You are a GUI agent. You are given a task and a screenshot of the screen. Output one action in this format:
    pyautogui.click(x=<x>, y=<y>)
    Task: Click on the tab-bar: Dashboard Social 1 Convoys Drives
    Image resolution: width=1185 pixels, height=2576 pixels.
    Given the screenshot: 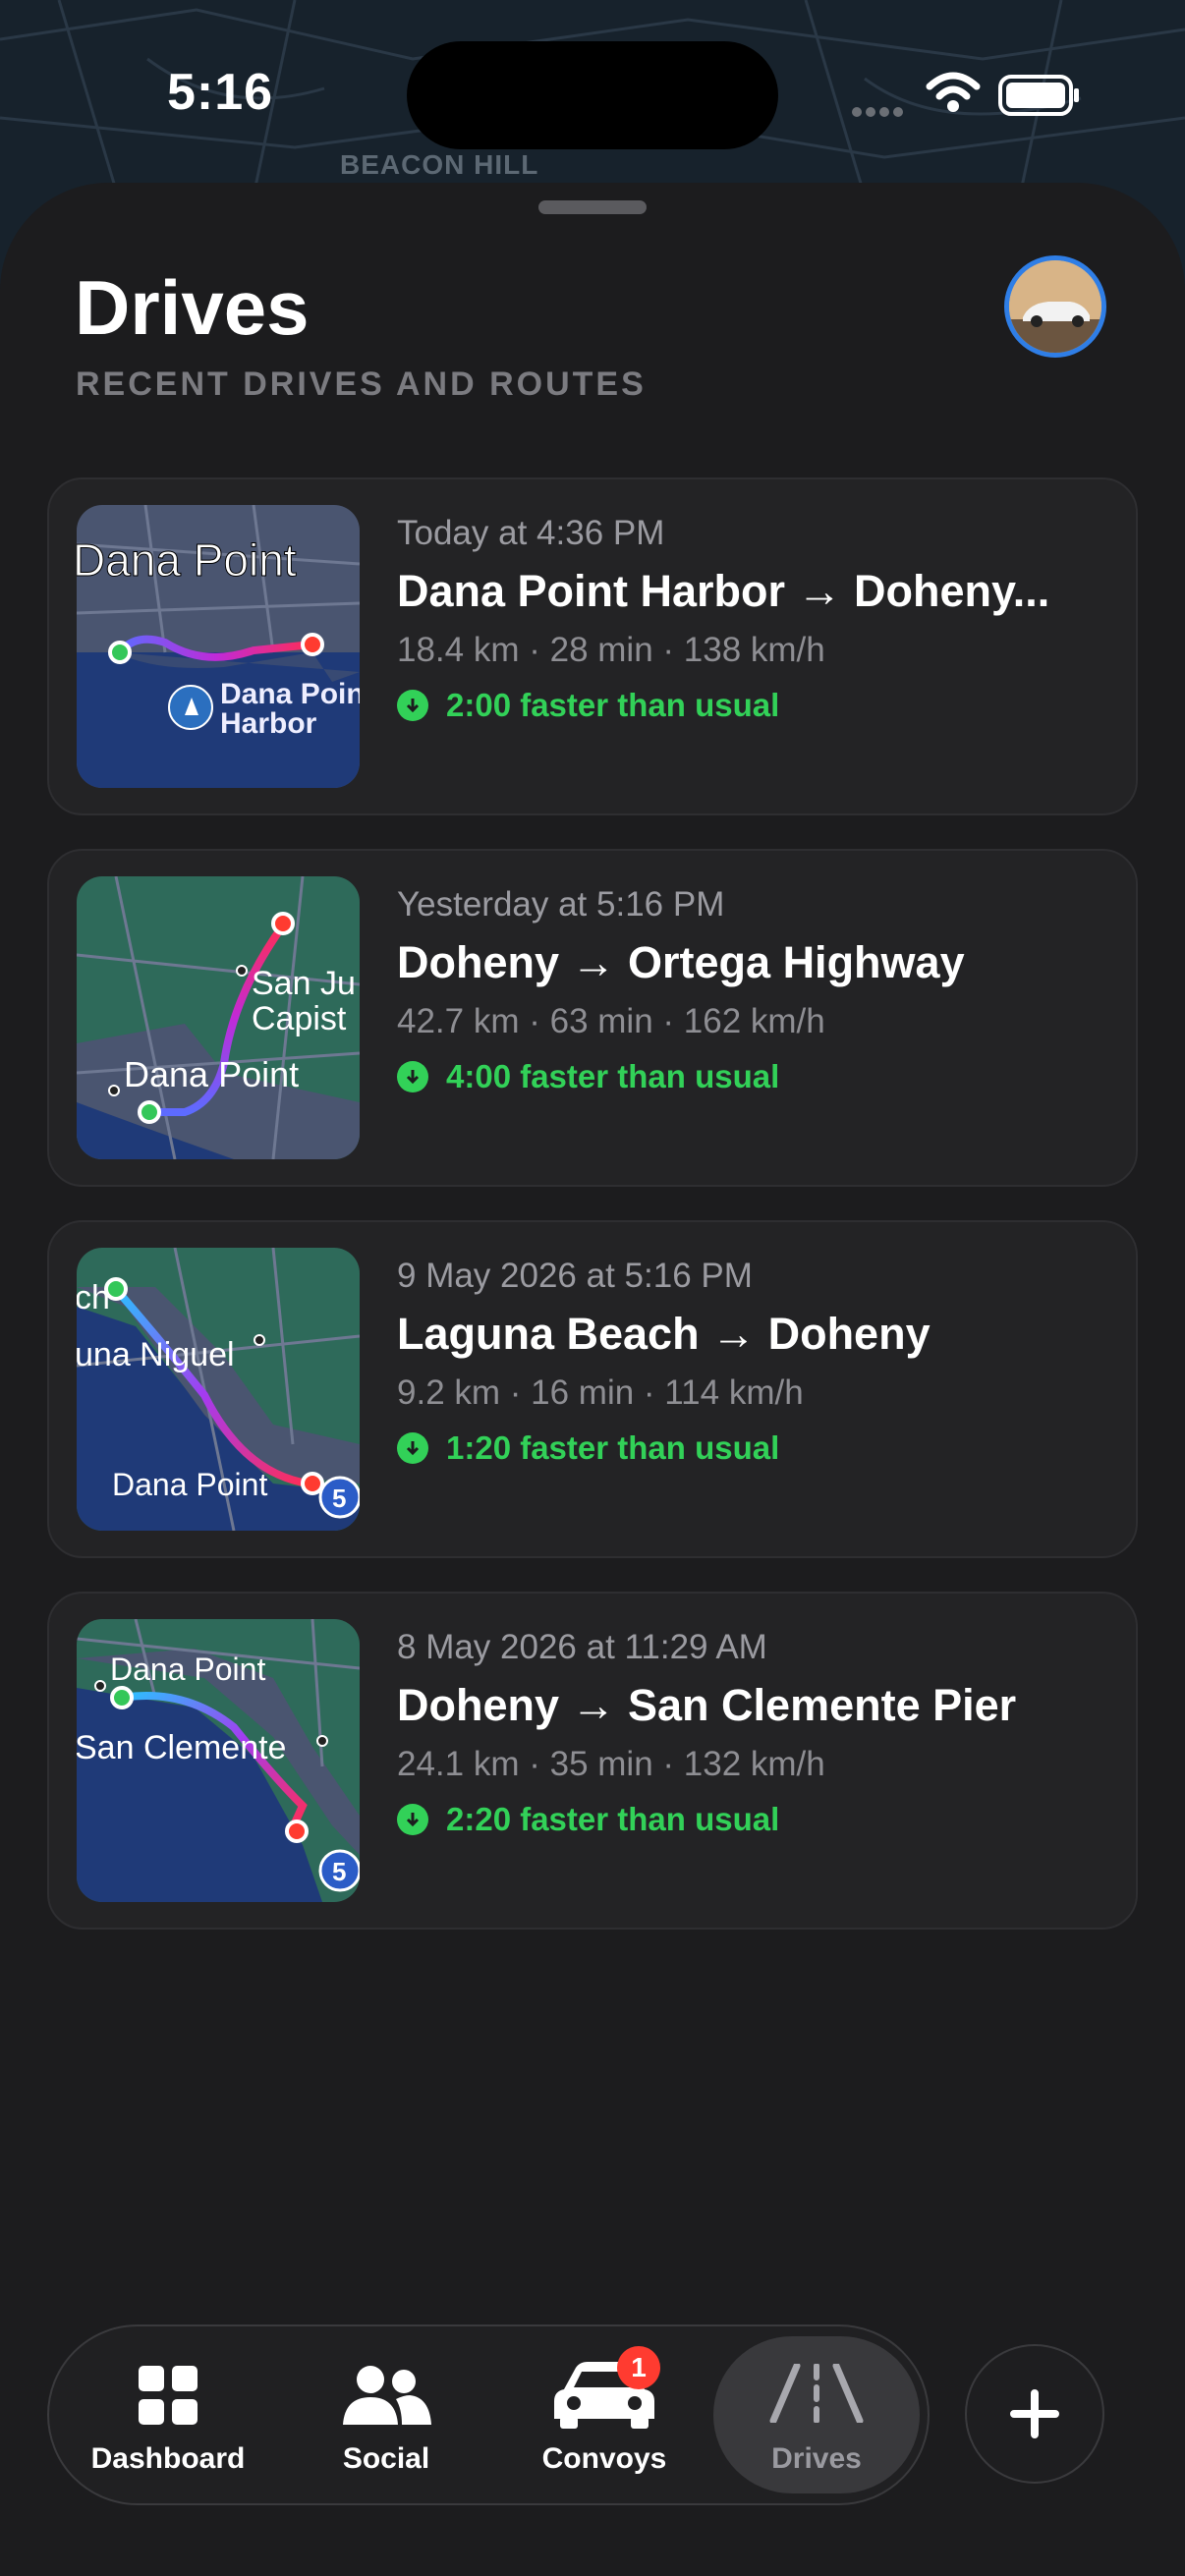 What is the action you would take?
    pyautogui.click(x=489, y=2414)
    